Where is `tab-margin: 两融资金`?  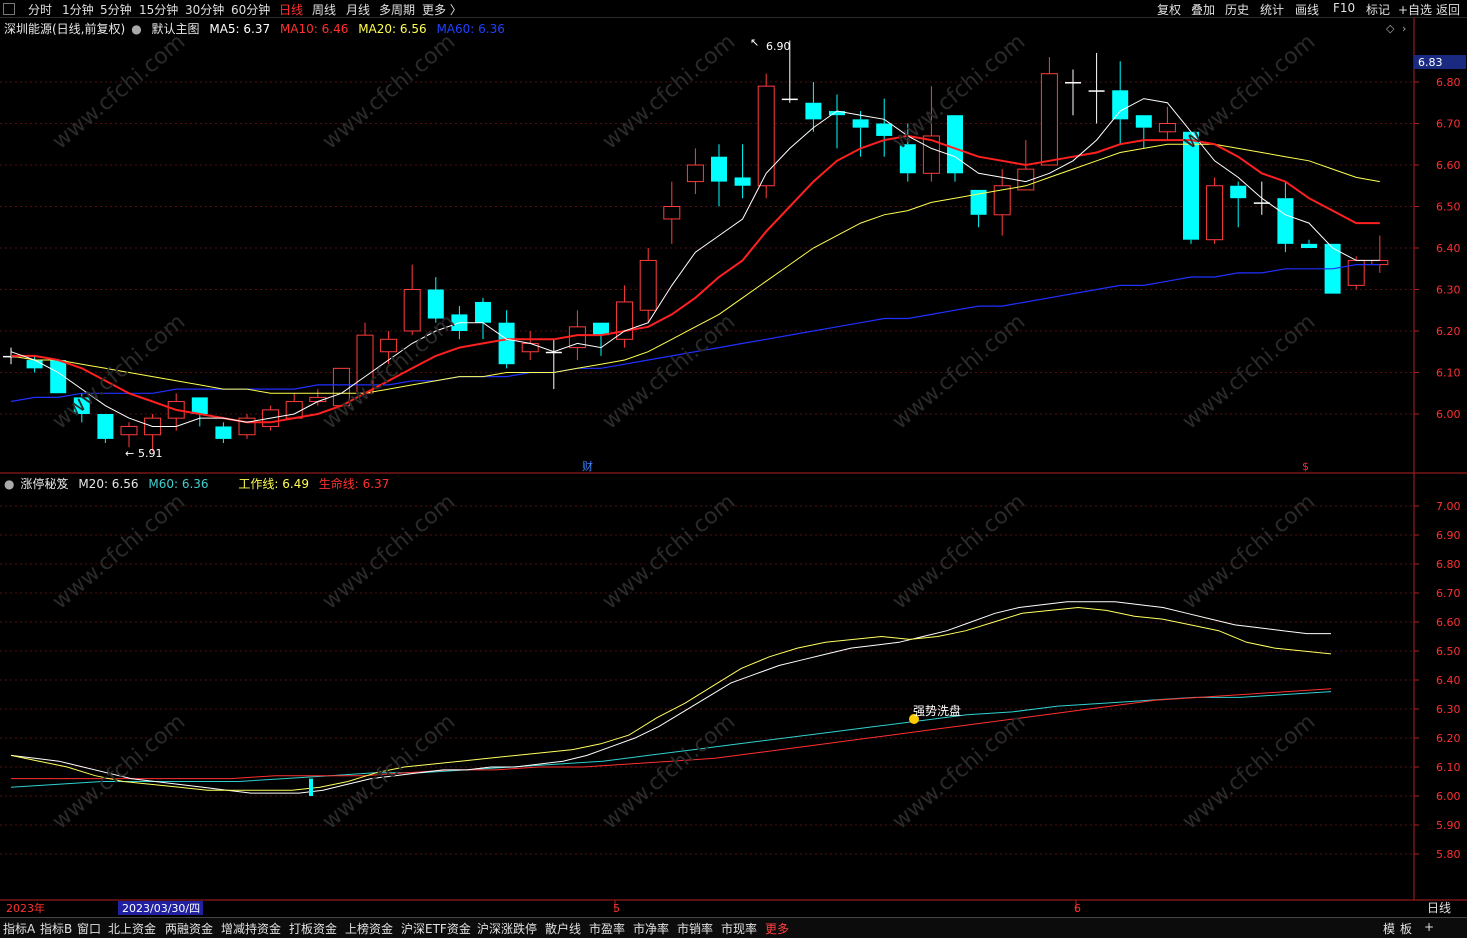 tab-margin: 两融资金 is located at coordinates (189, 928).